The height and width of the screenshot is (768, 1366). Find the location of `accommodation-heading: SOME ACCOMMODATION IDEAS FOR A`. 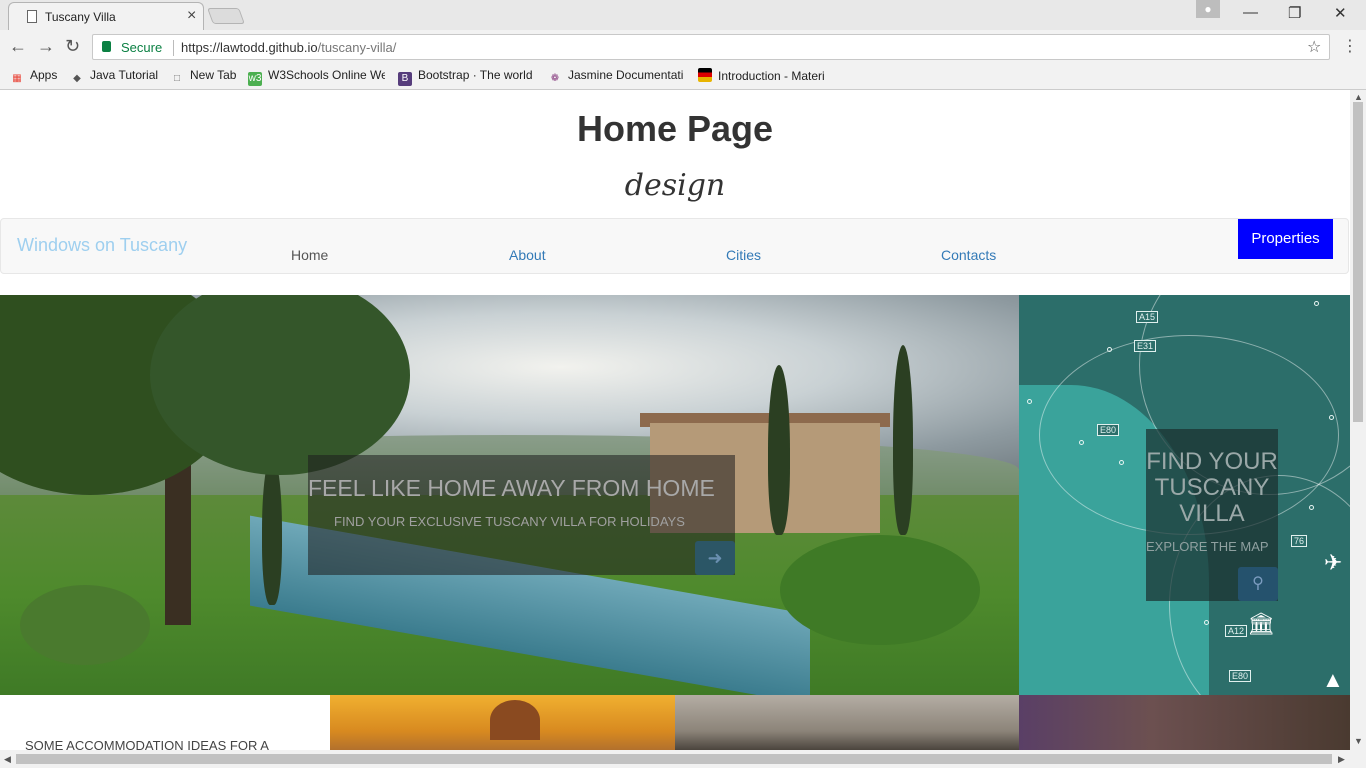

accommodation-heading: SOME ACCOMMODATION IDEAS FOR A is located at coordinates (147, 744).